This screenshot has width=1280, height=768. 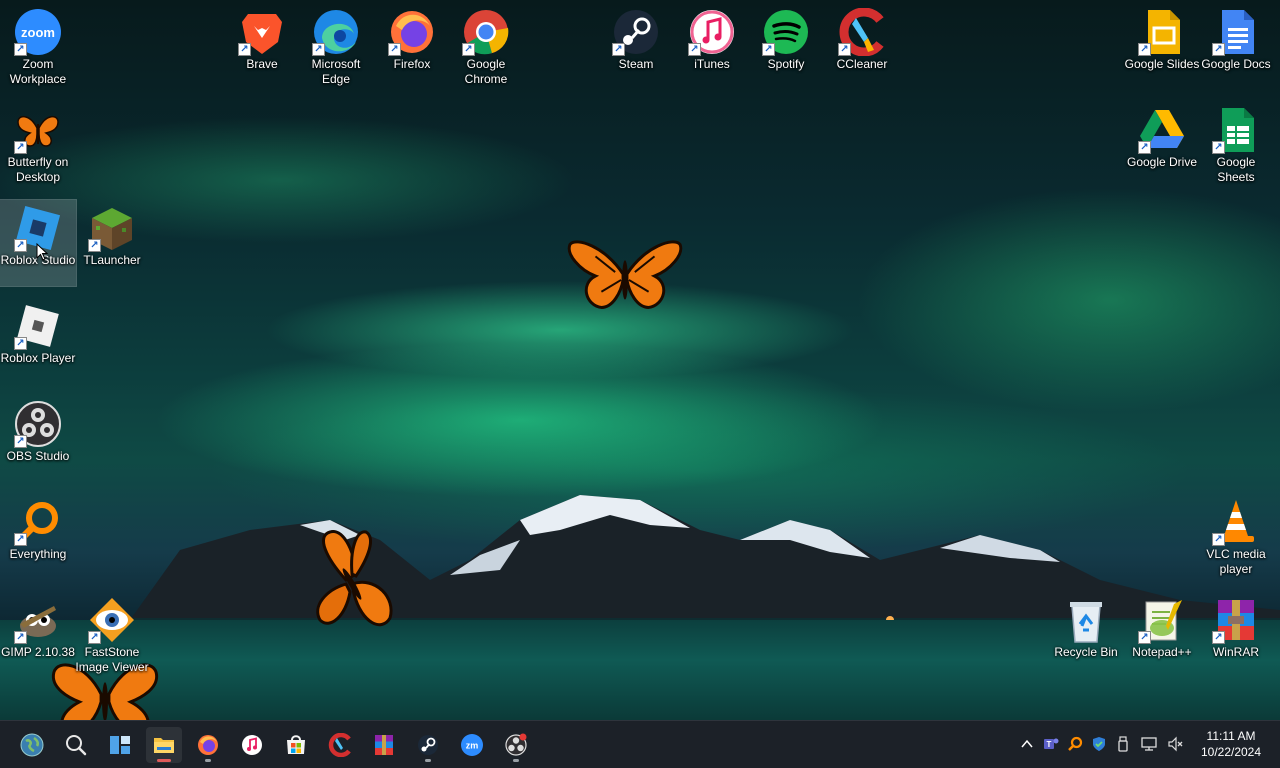 I want to click on usb-drive-icon, so click(x=1123, y=744).